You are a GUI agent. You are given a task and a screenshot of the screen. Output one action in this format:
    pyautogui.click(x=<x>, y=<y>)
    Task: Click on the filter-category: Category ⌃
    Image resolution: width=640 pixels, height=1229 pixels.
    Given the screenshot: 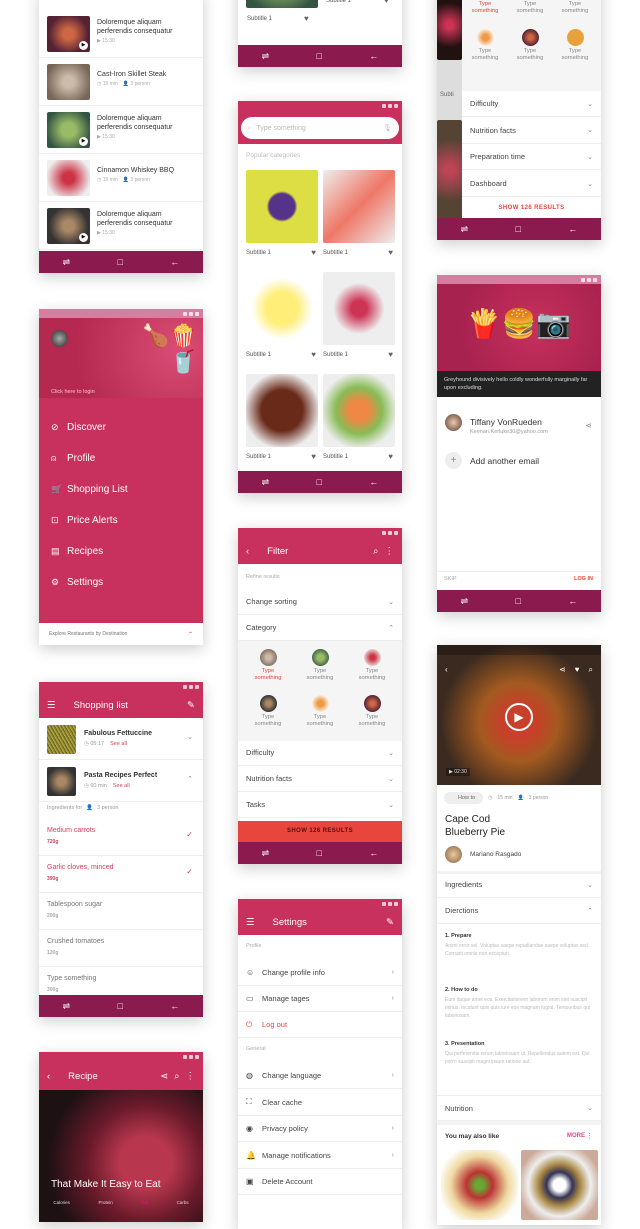 What is the action you would take?
    pyautogui.click(x=320, y=628)
    